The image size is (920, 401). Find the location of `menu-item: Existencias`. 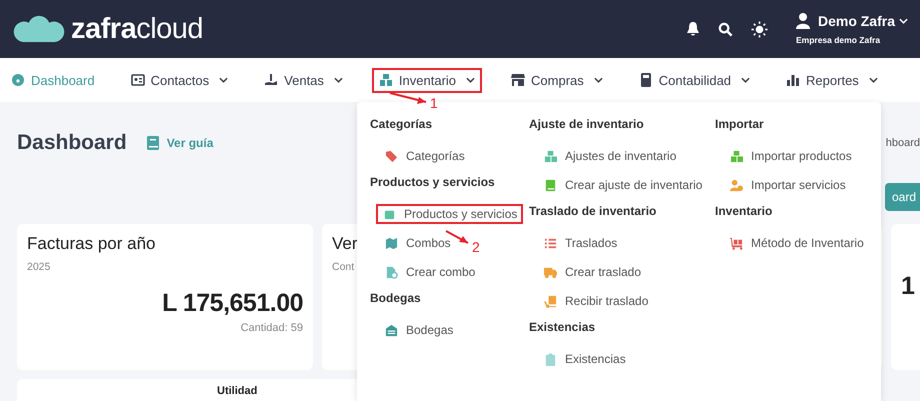

menu-item: Existencias is located at coordinates (584, 359).